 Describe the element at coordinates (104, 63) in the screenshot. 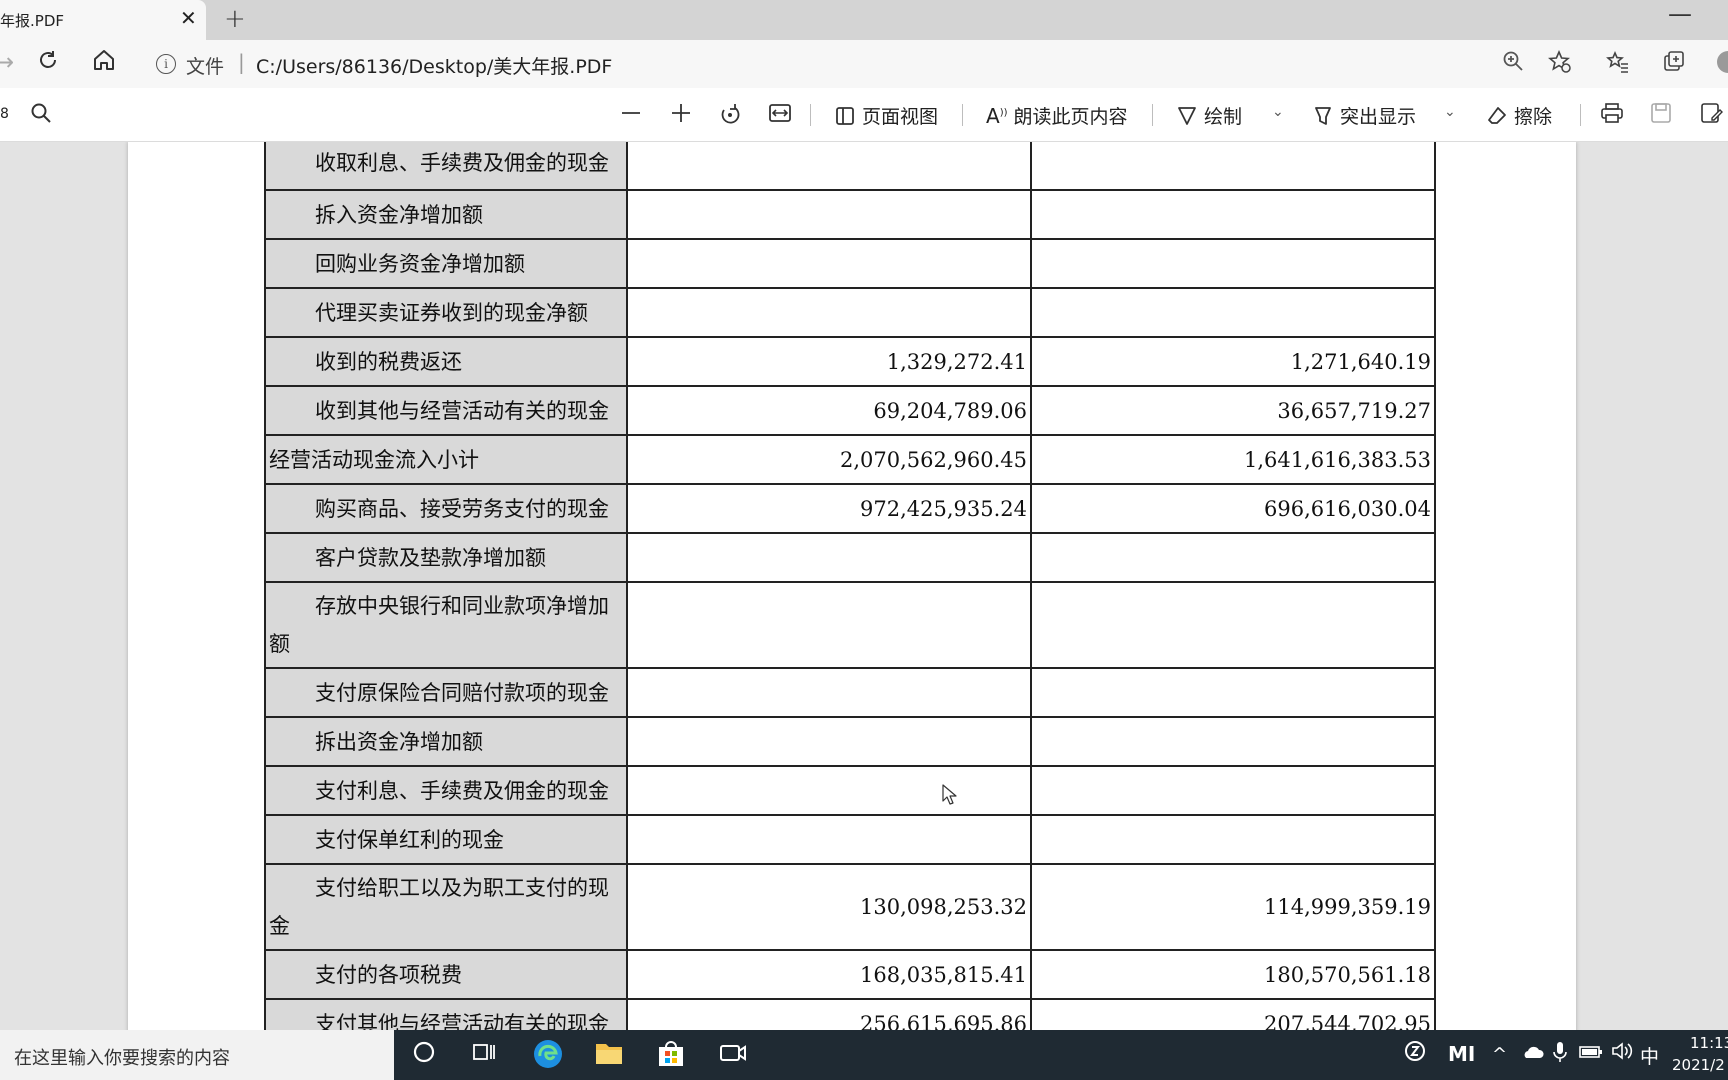

I see `home-icon` at that location.